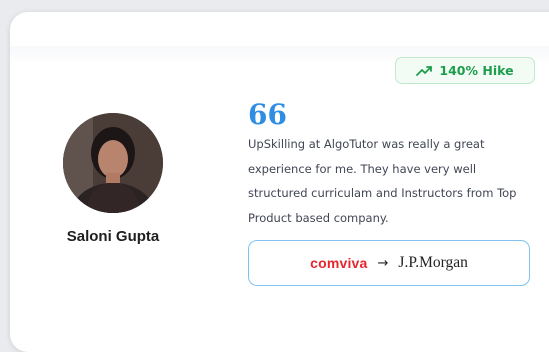 The image size is (549, 352). I want to click on hike-badge: 140% Hike, so click(465, 70).